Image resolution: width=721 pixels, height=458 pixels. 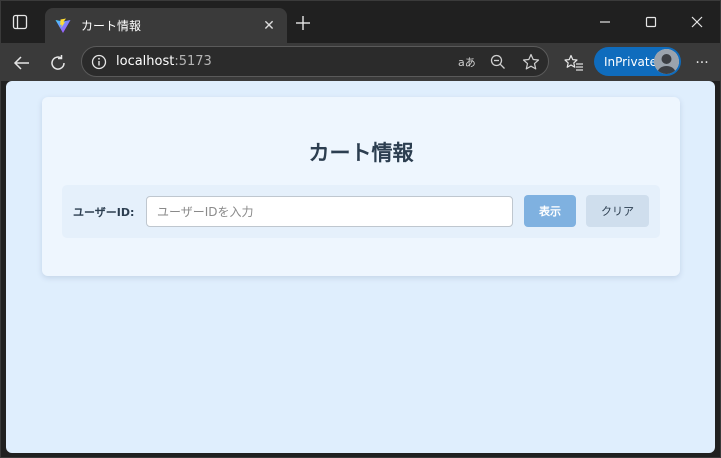 I want to click on url-text: localhost:5173, so click(x=164, y=61).